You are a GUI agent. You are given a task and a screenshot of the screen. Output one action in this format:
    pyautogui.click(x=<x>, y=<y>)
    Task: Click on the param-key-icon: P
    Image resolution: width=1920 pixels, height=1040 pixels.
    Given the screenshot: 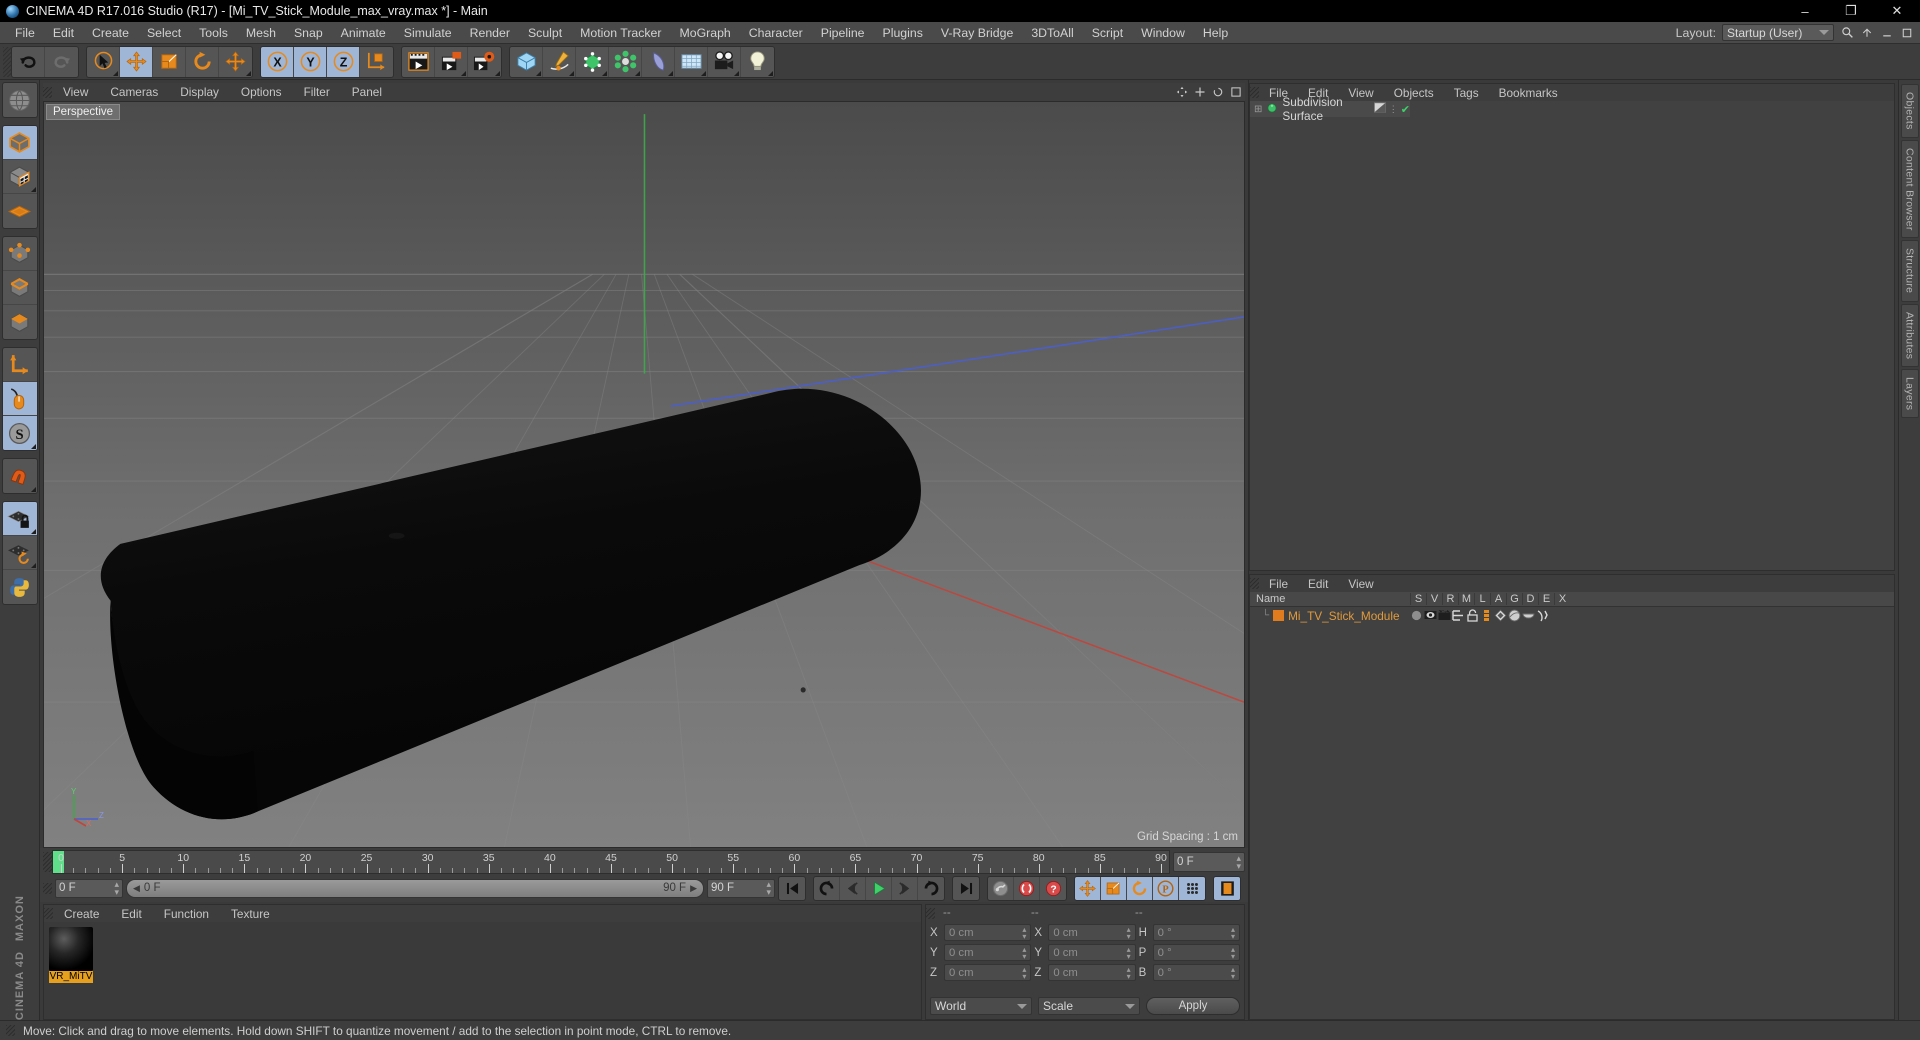 What is the action you would take?
    pyautogui.click(x=1166, y=888)
    